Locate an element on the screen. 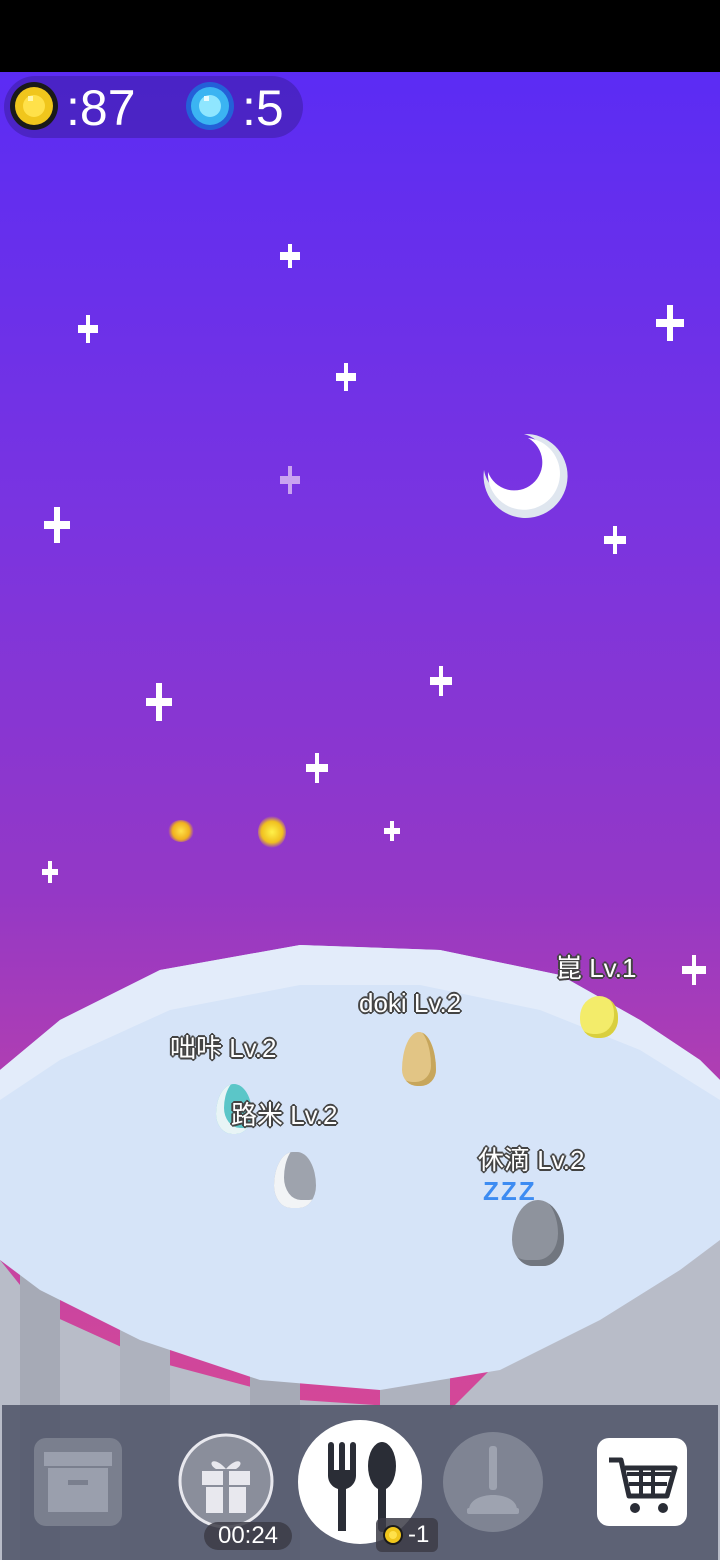 The width and height of the screenshot is (720, 1560). moon-icon is located at coordinates (525, 475).